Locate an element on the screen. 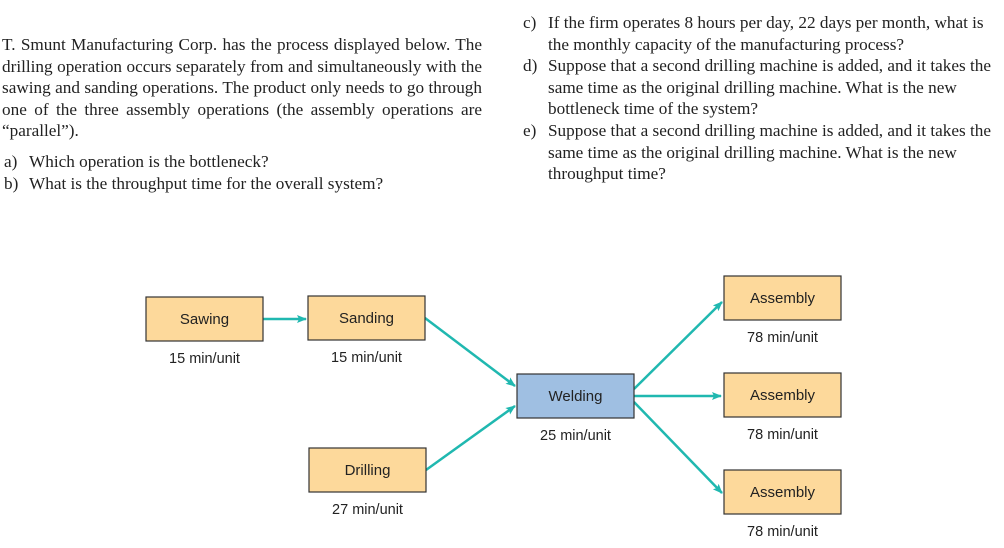 Image resolution: width=1004 pixels, height=548 pixels. node-assembly1: Assembly 78 min/unit is located at coordinates (782, 310).